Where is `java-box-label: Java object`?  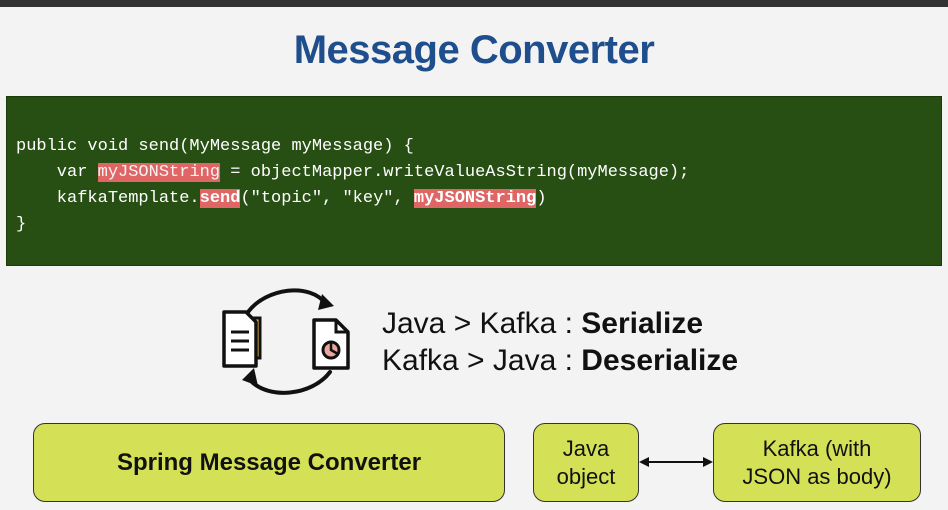 java-box-label: Java object is located at coordinates (586, 463).